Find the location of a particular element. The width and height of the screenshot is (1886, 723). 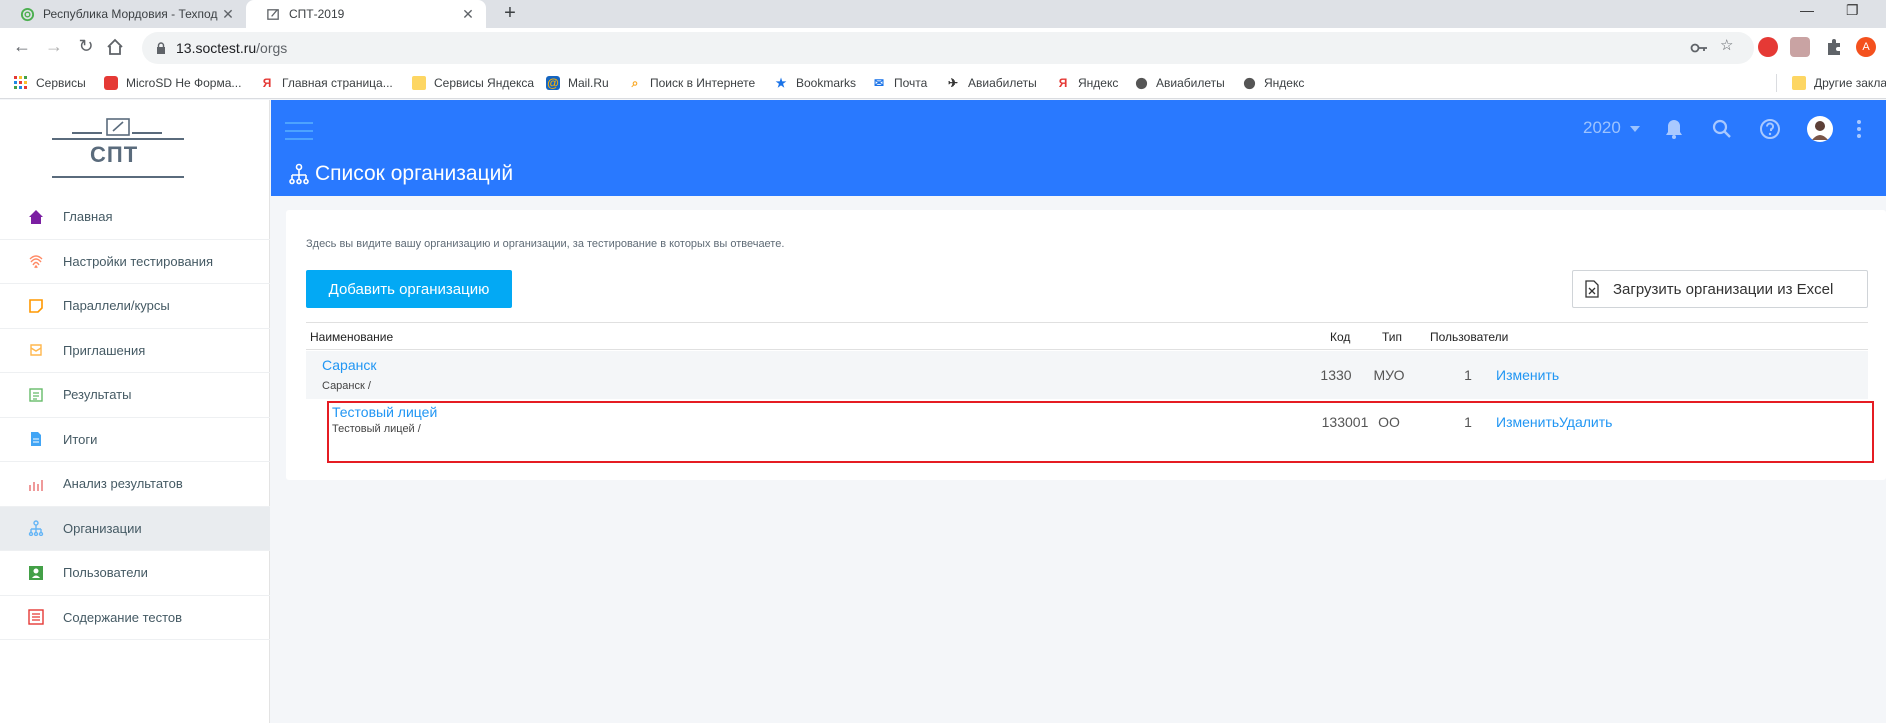

help-icon is located at coordinates (1770, 129).